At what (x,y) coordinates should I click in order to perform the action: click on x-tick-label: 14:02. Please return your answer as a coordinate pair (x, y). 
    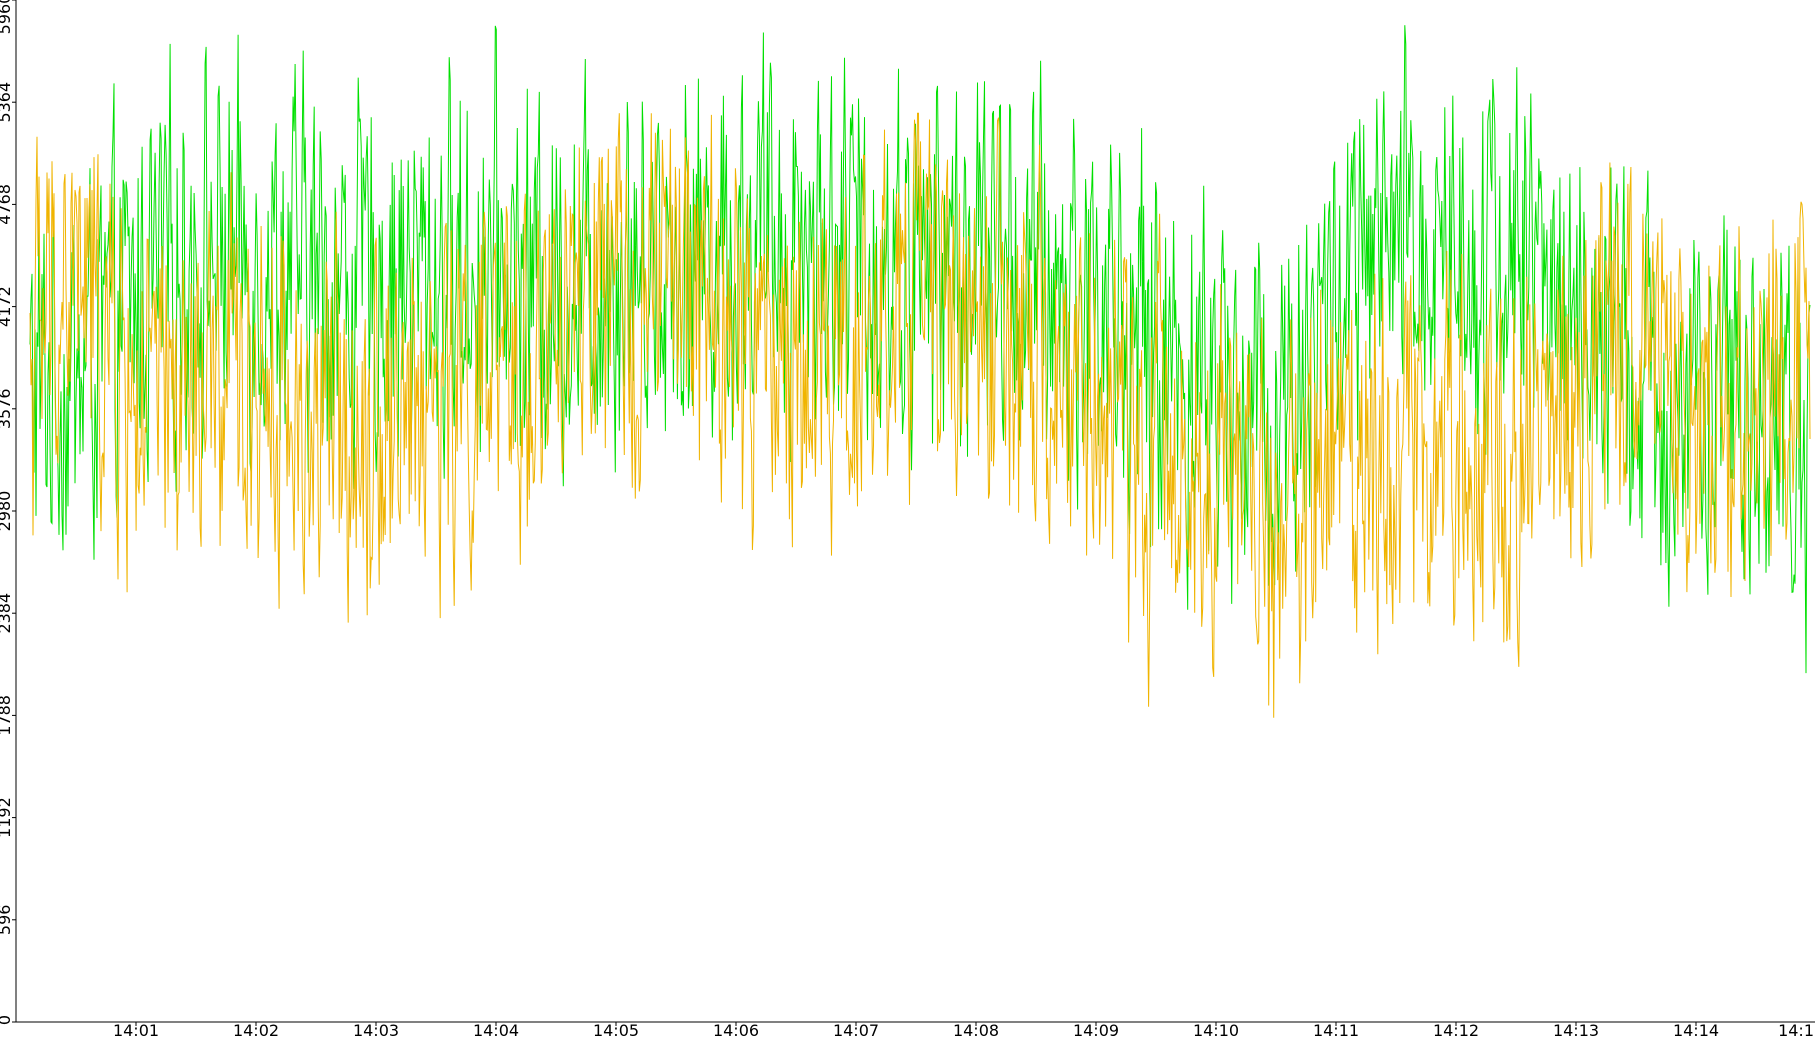
    Looking at the image, I should click on (256, 1030).